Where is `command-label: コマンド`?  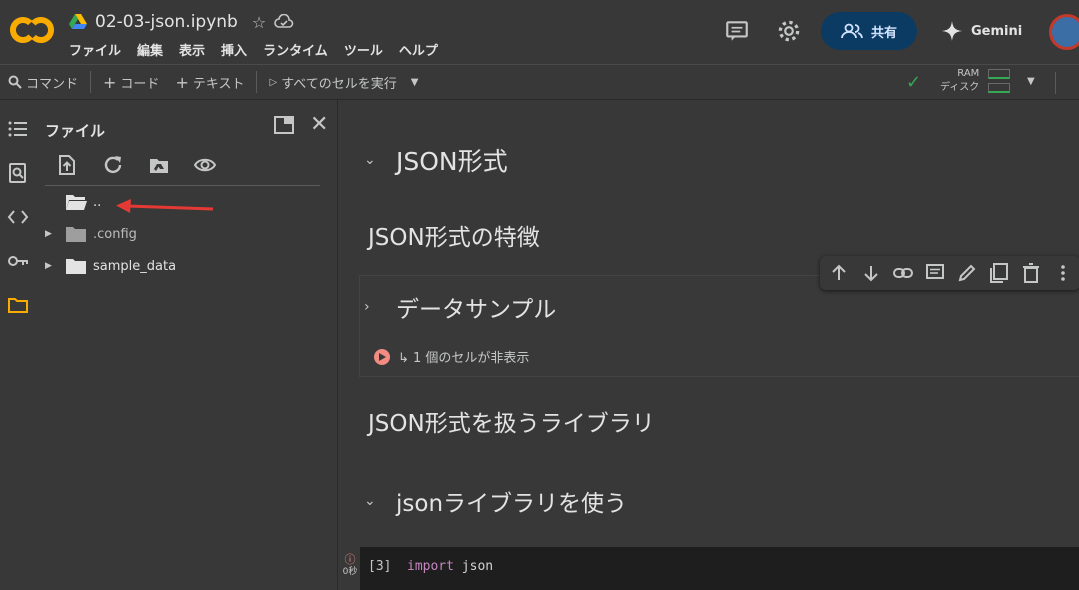
command-label: コマンド is located at coordinates (52, 84).